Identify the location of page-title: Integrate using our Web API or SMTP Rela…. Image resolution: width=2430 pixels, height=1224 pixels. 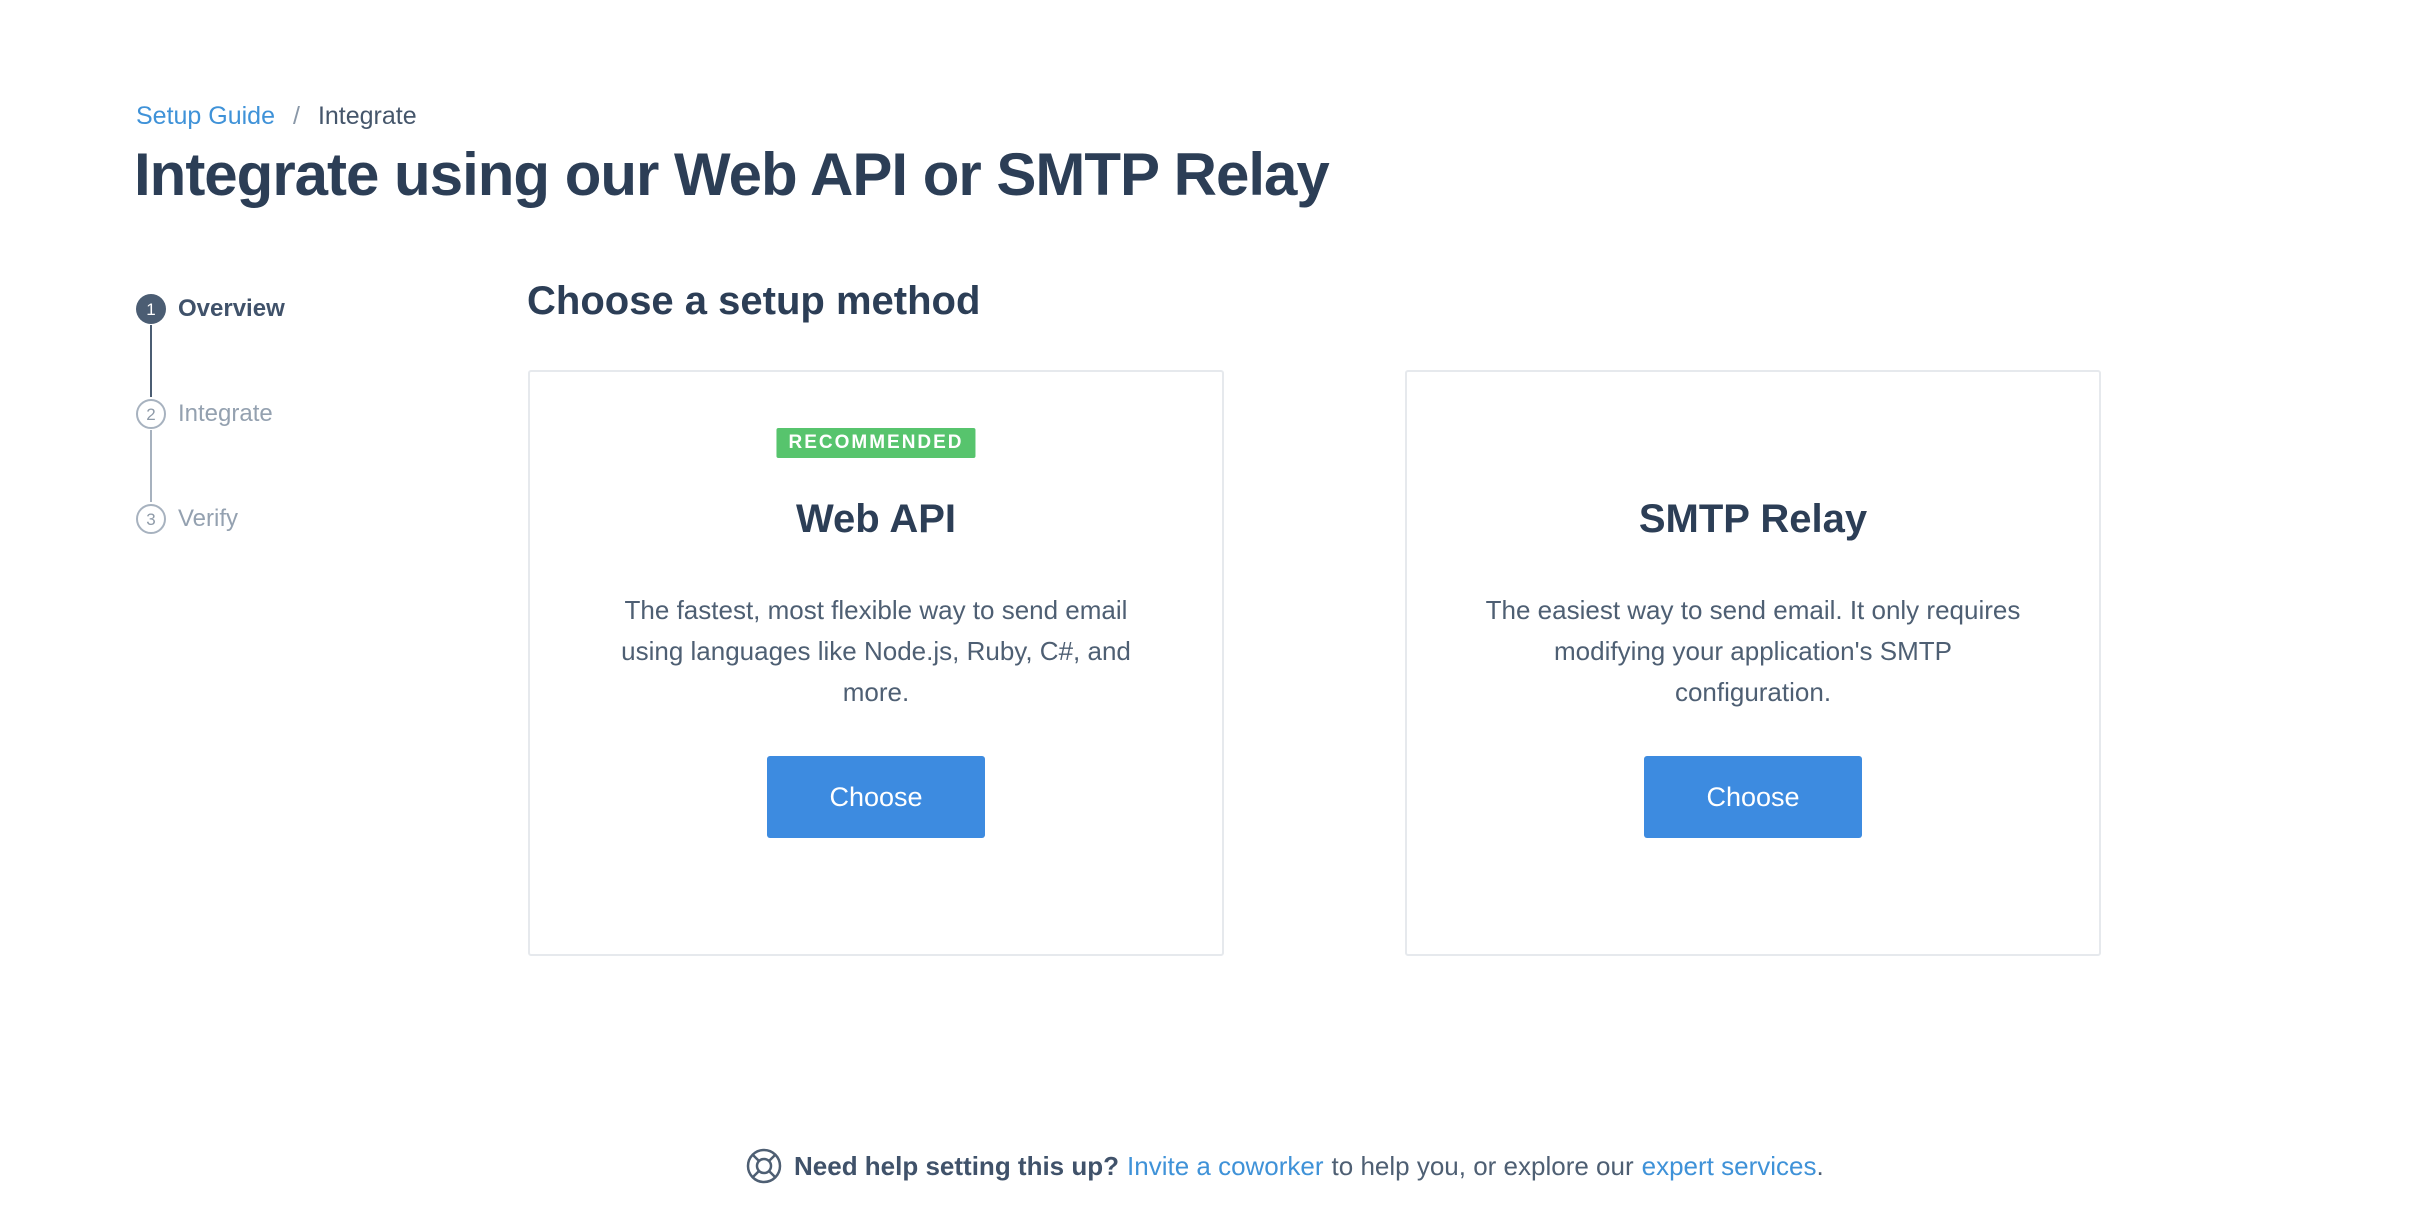
(732, 174).